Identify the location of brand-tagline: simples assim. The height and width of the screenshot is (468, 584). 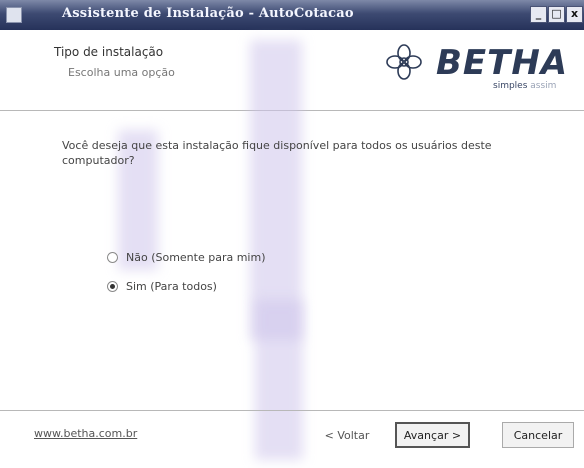
(524, 86).